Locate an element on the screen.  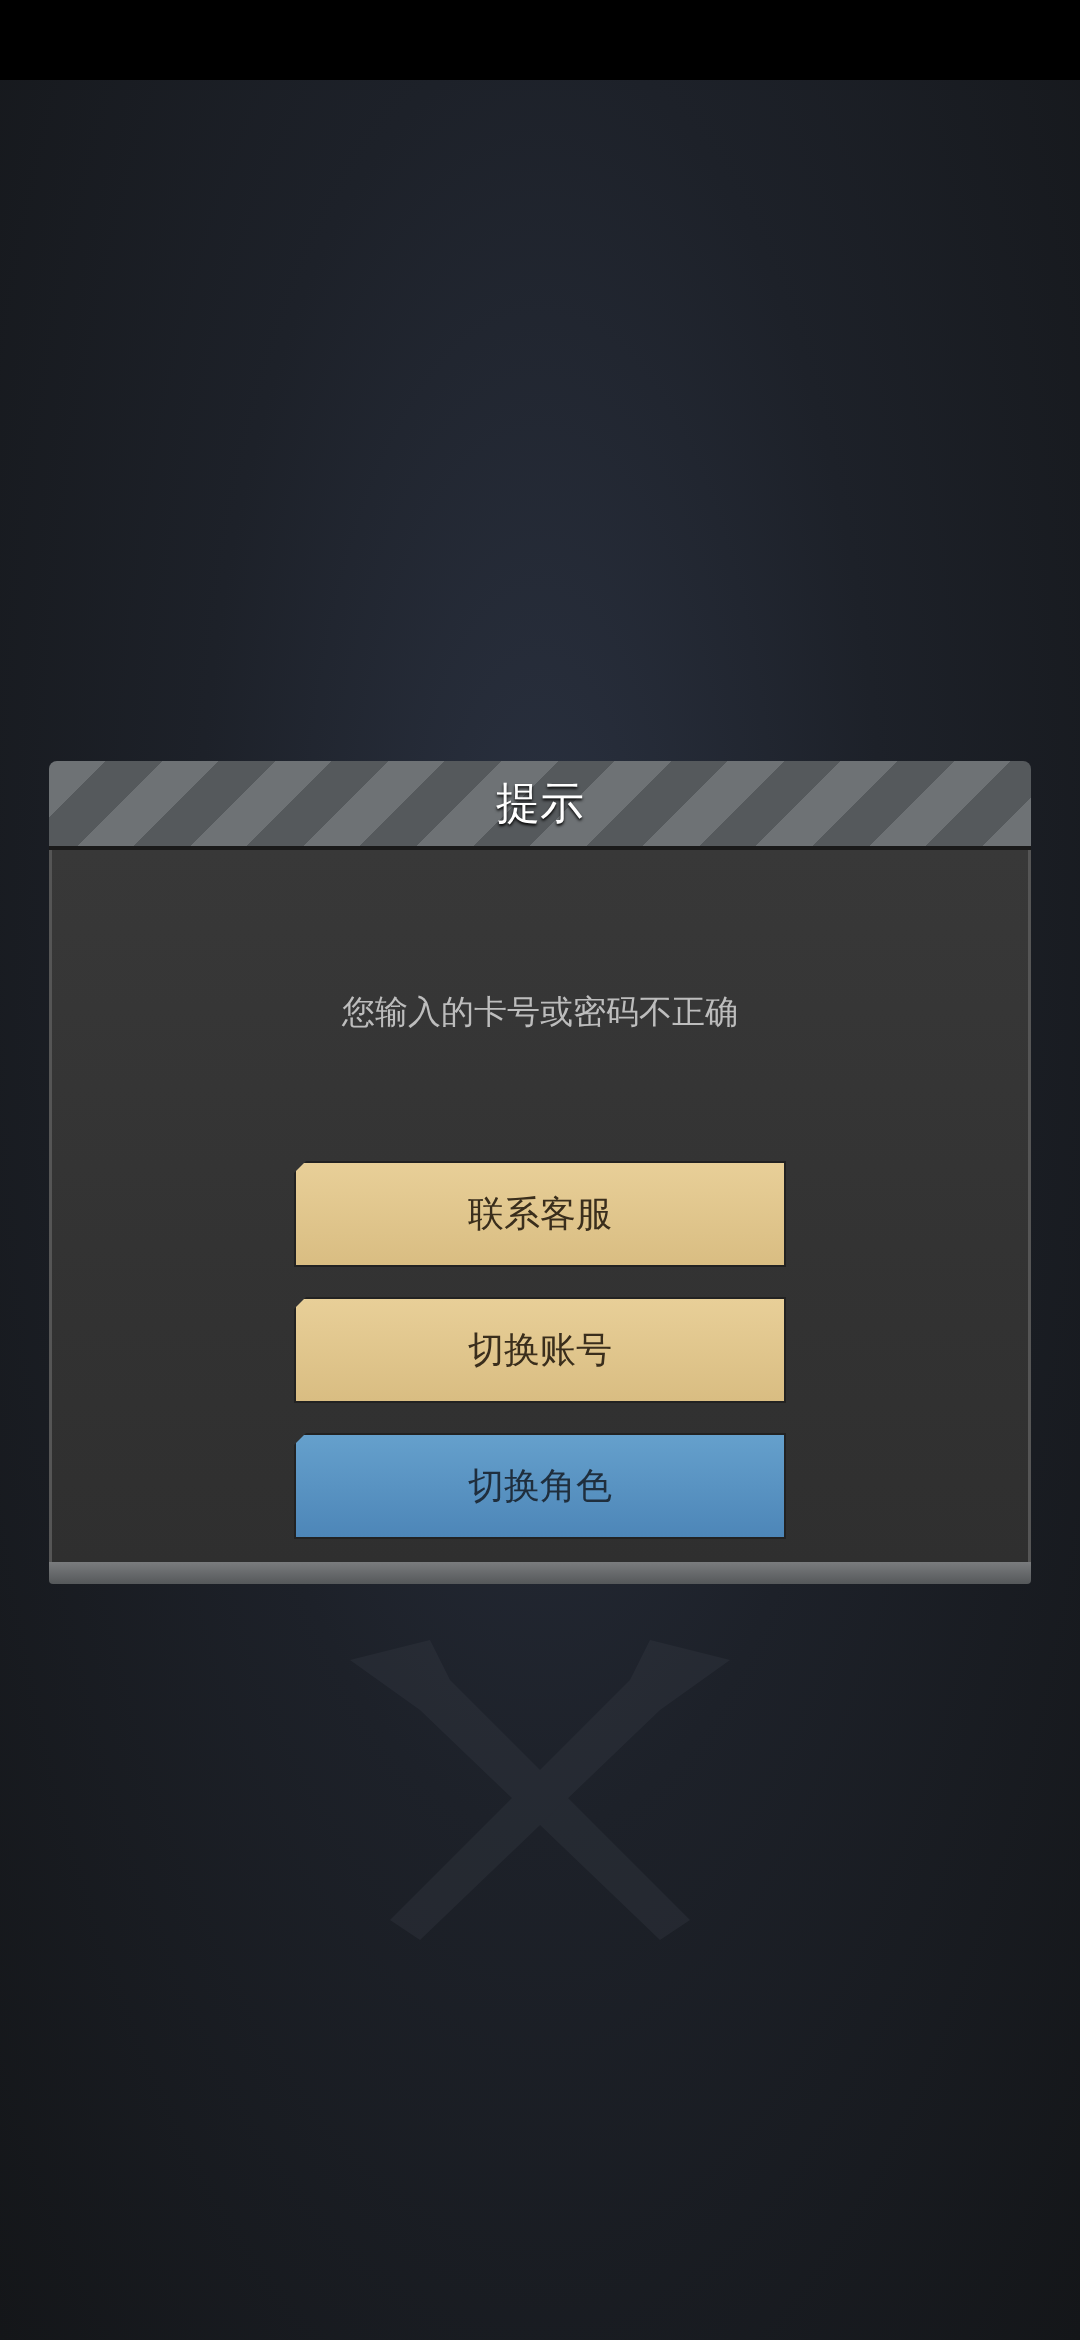
error-message: 您输入的卡号或密码不正确 is located at coordinates (540, 1012).